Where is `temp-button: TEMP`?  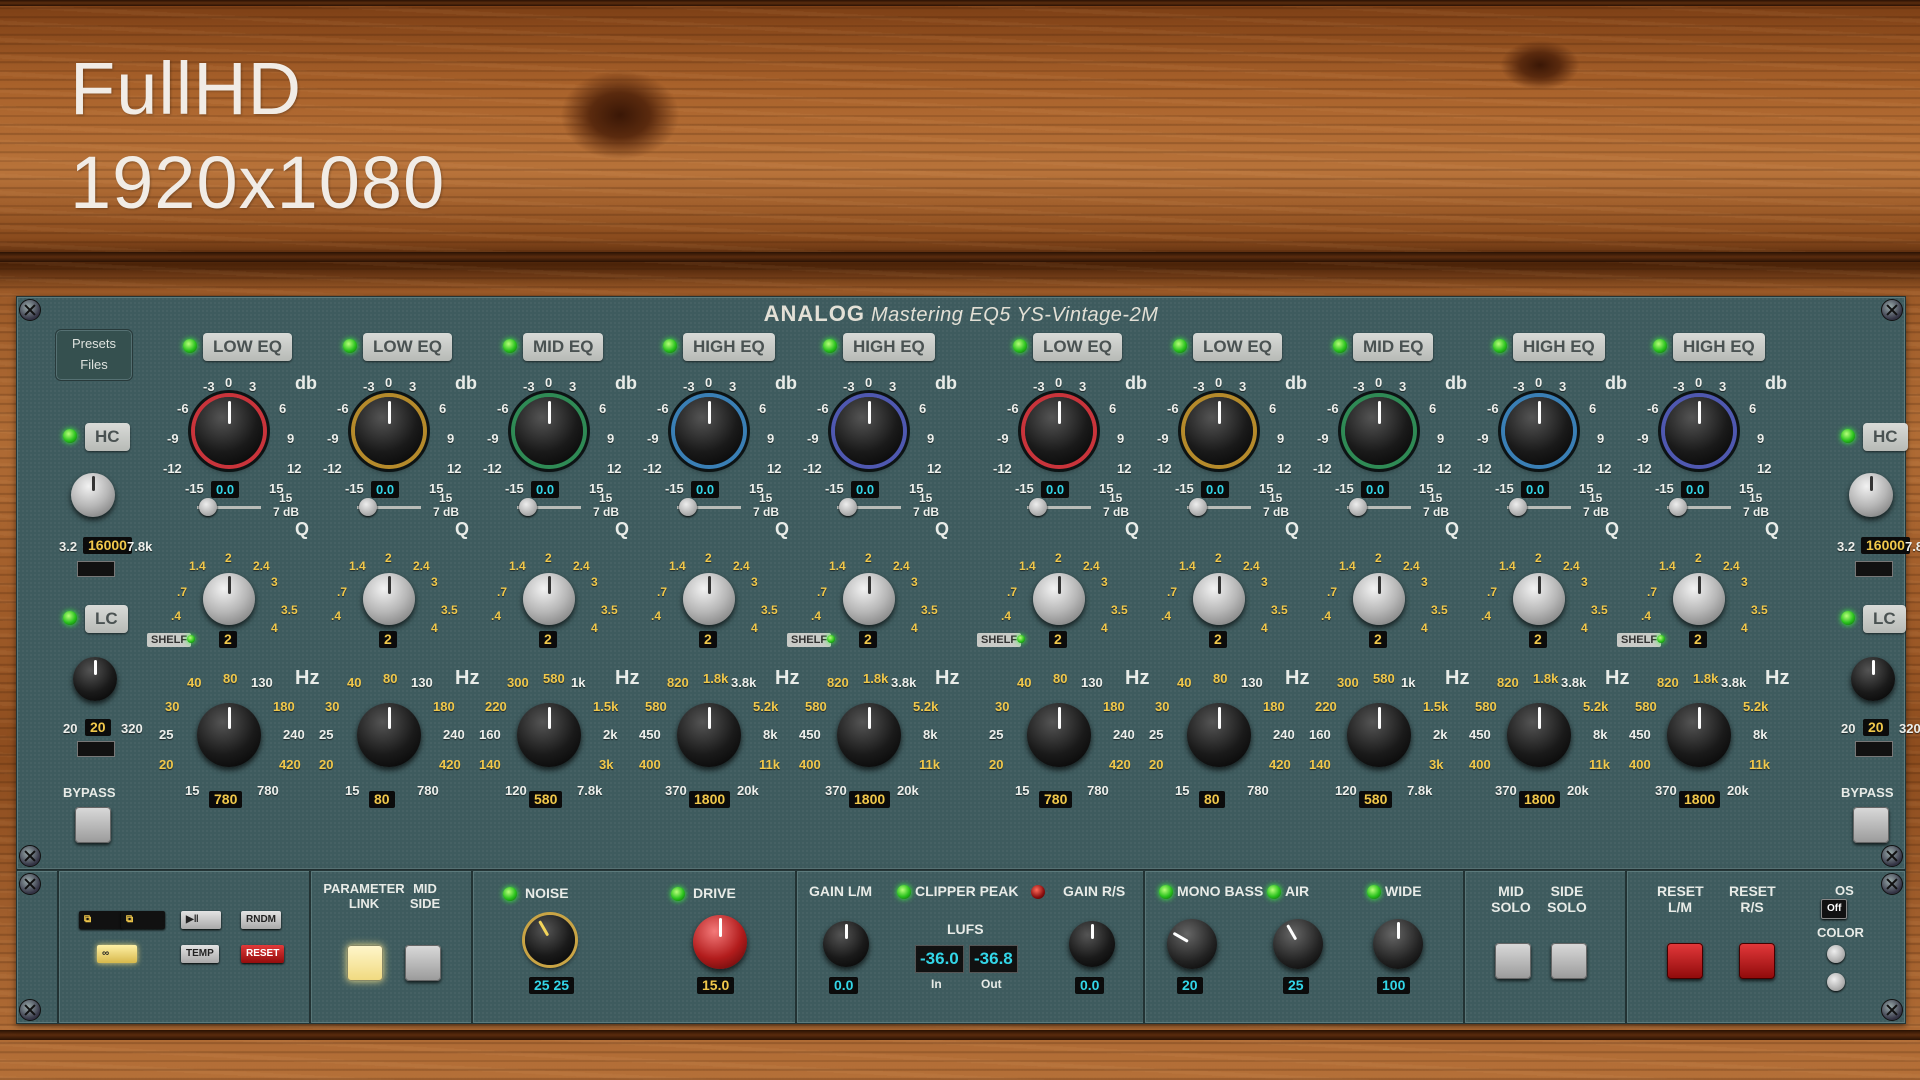 temp-button: TEMP is located at coordinates (200, 954).